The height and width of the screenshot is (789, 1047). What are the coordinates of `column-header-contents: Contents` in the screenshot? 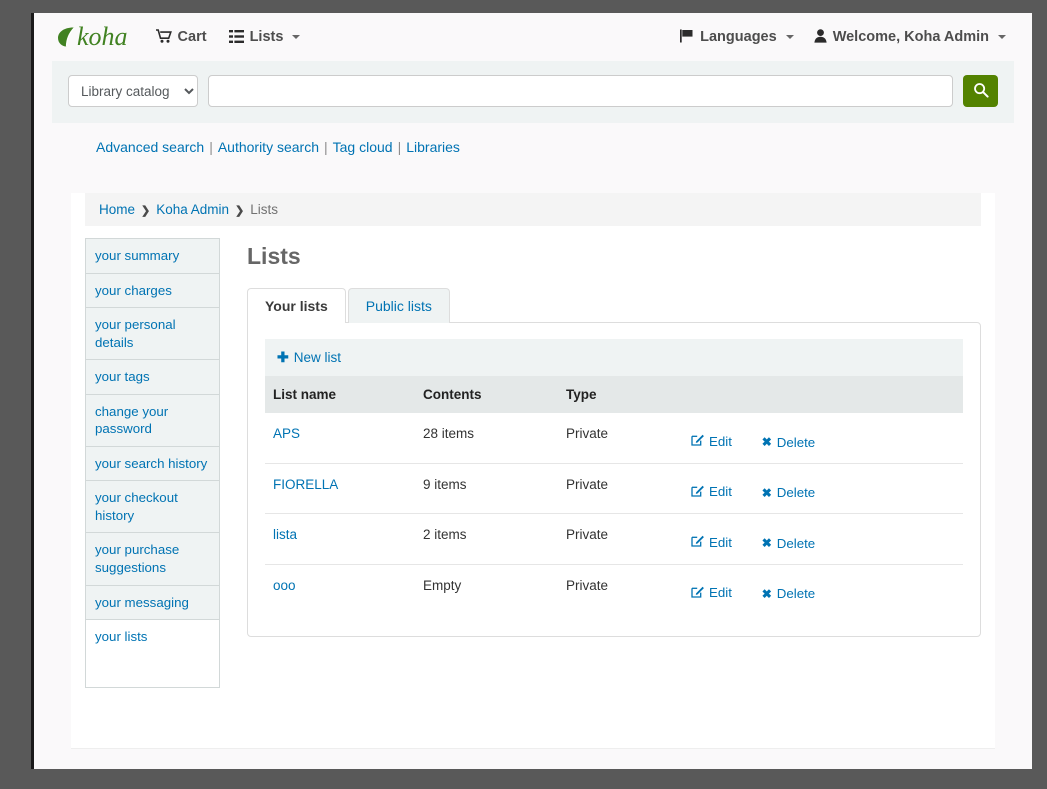 It's located at (486, 394).